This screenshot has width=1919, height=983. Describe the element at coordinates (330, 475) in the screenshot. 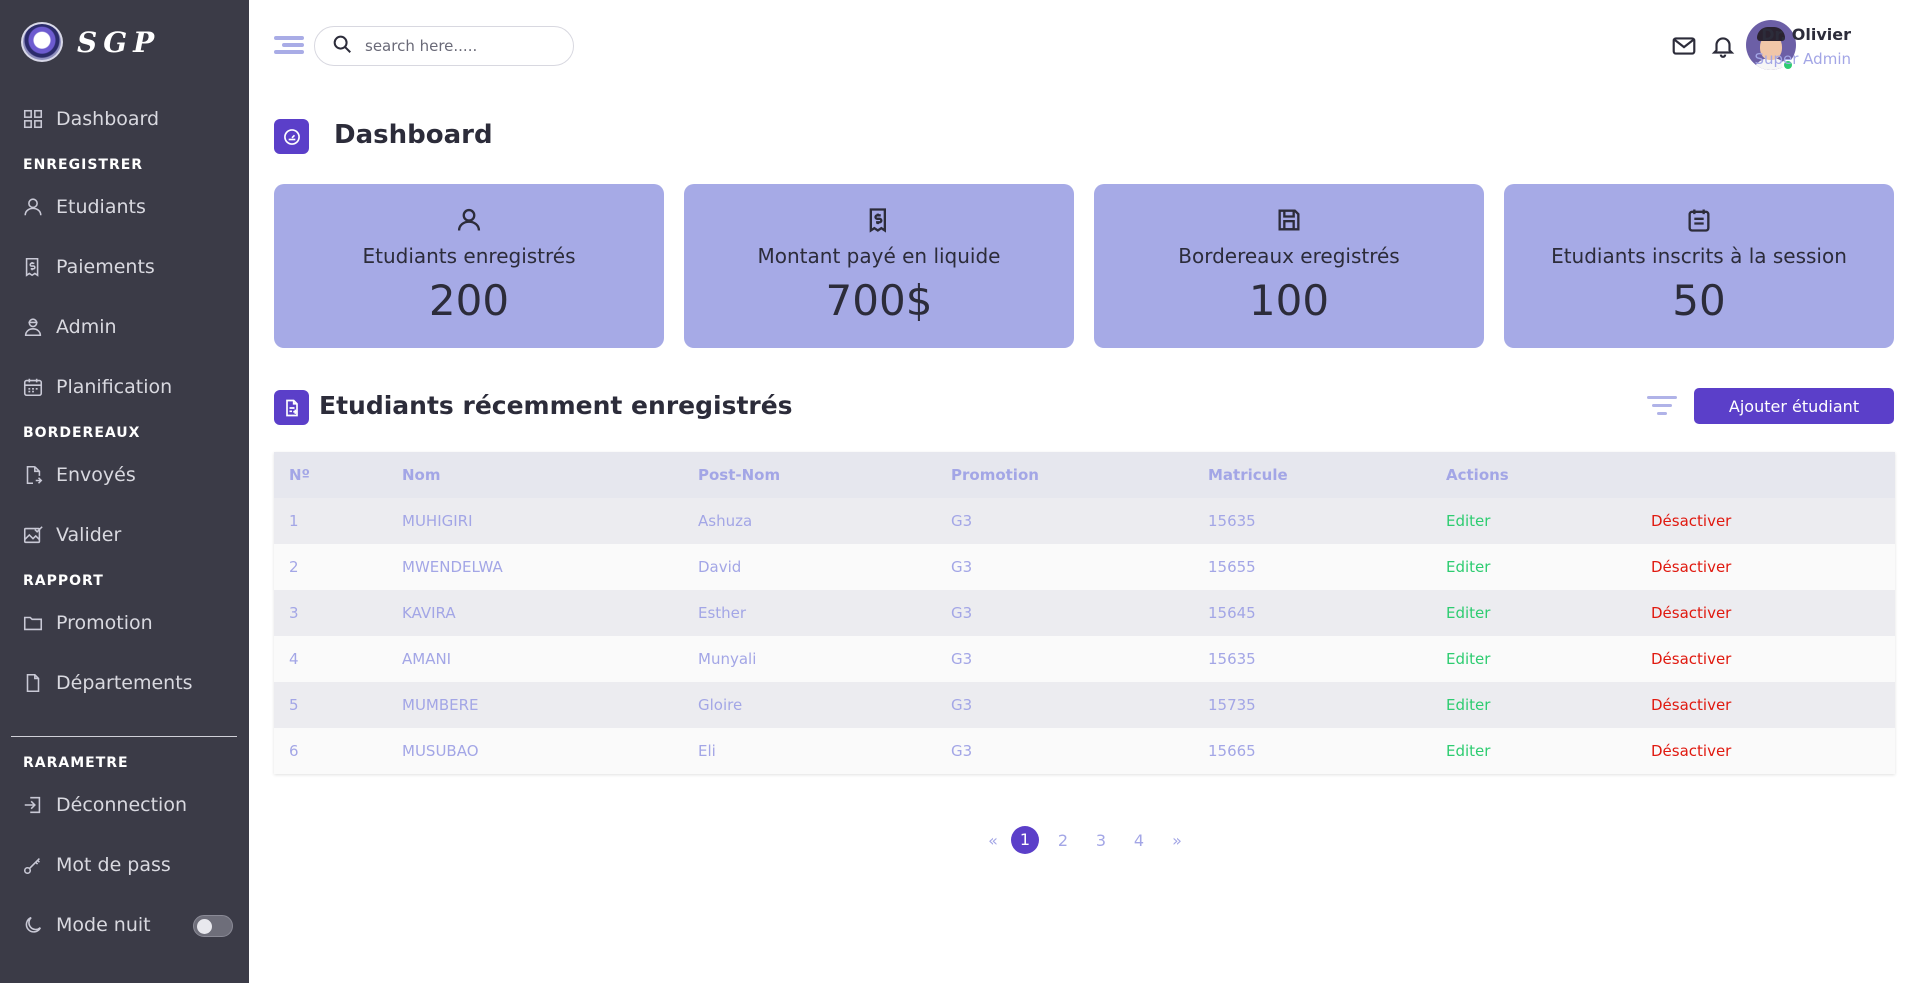

I see `column-header-number: Nº` at that location.